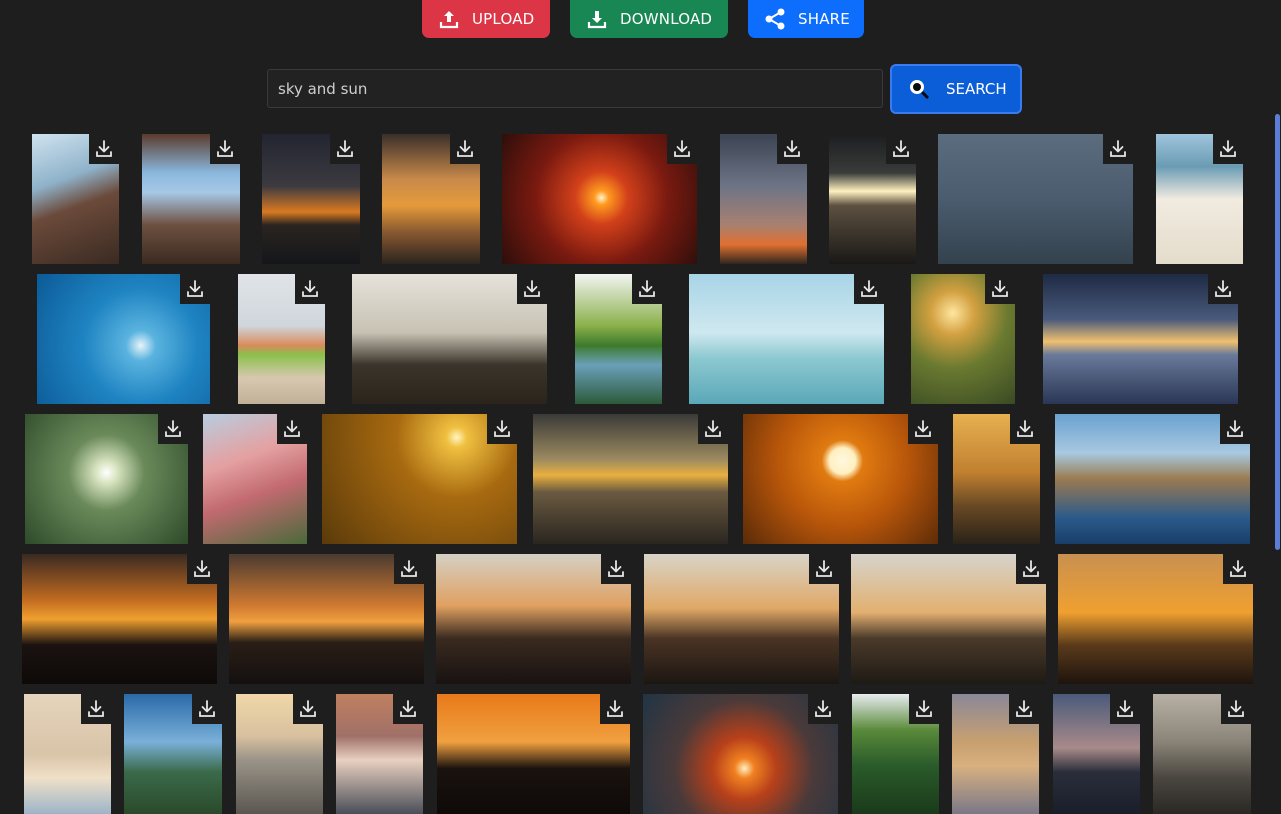  I want to click on photo-red-sunset-sea, so click(599, 199).